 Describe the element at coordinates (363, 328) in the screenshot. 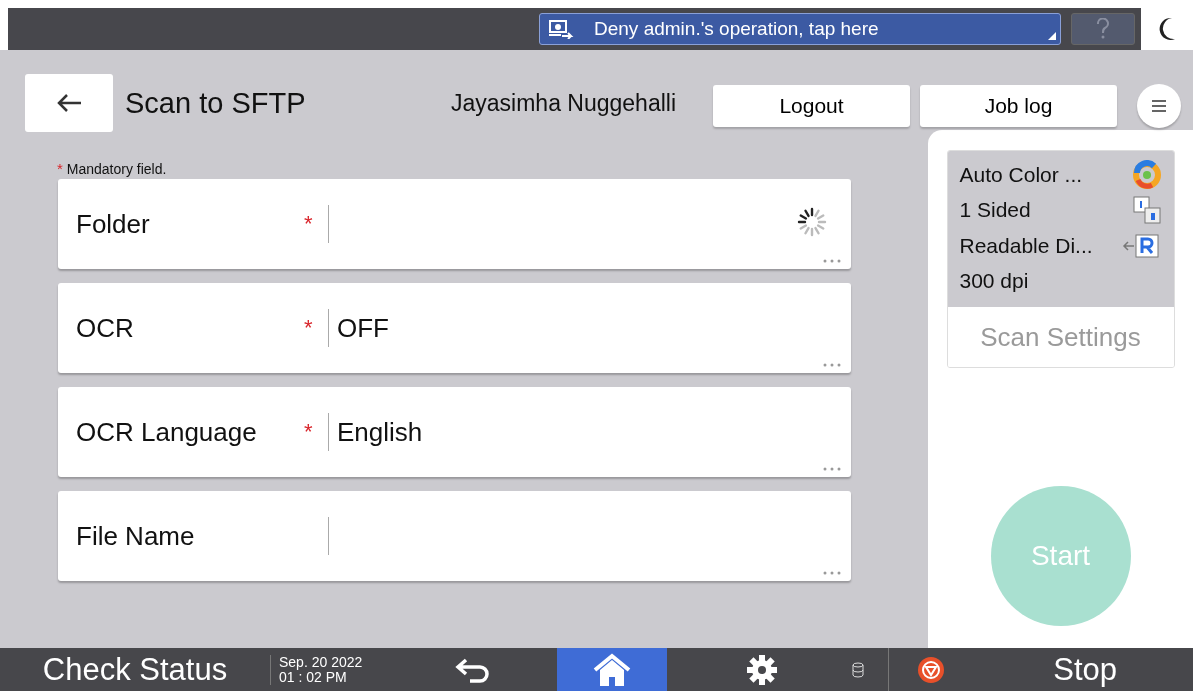

I see `field-value: OFF` at that location.